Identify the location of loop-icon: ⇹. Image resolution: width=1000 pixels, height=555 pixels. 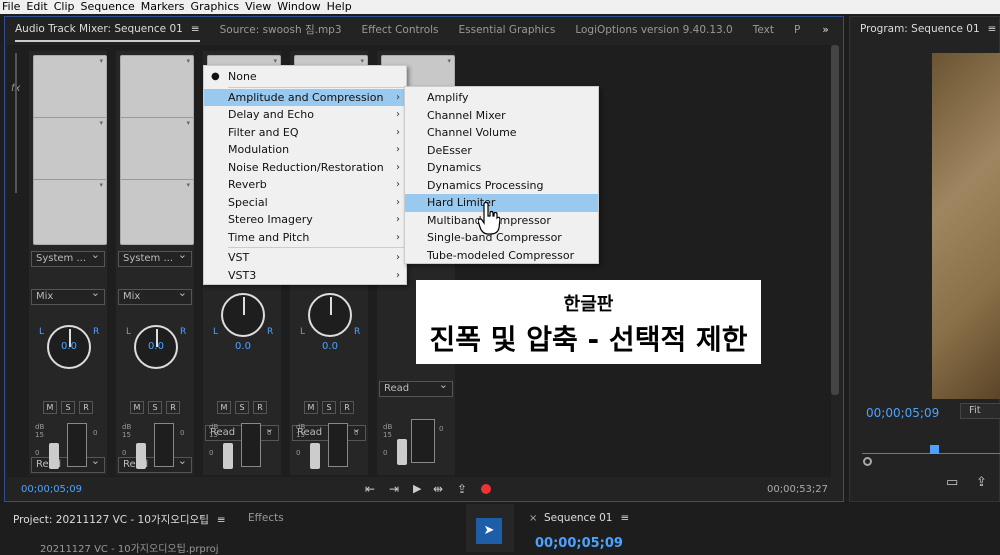
(438, 489).